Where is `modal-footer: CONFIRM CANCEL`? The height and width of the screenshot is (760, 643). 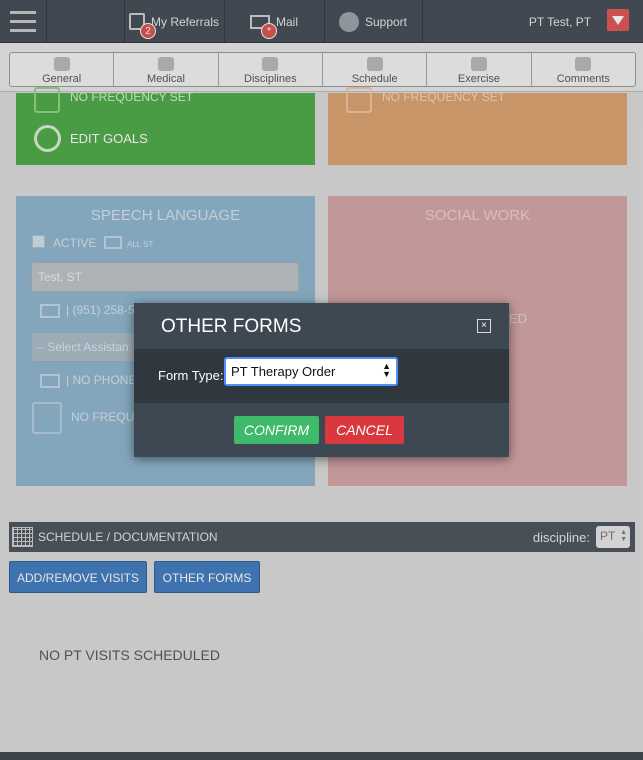
modal-footer: CONFIRM CANCEL is located at coordinates (321, 430).